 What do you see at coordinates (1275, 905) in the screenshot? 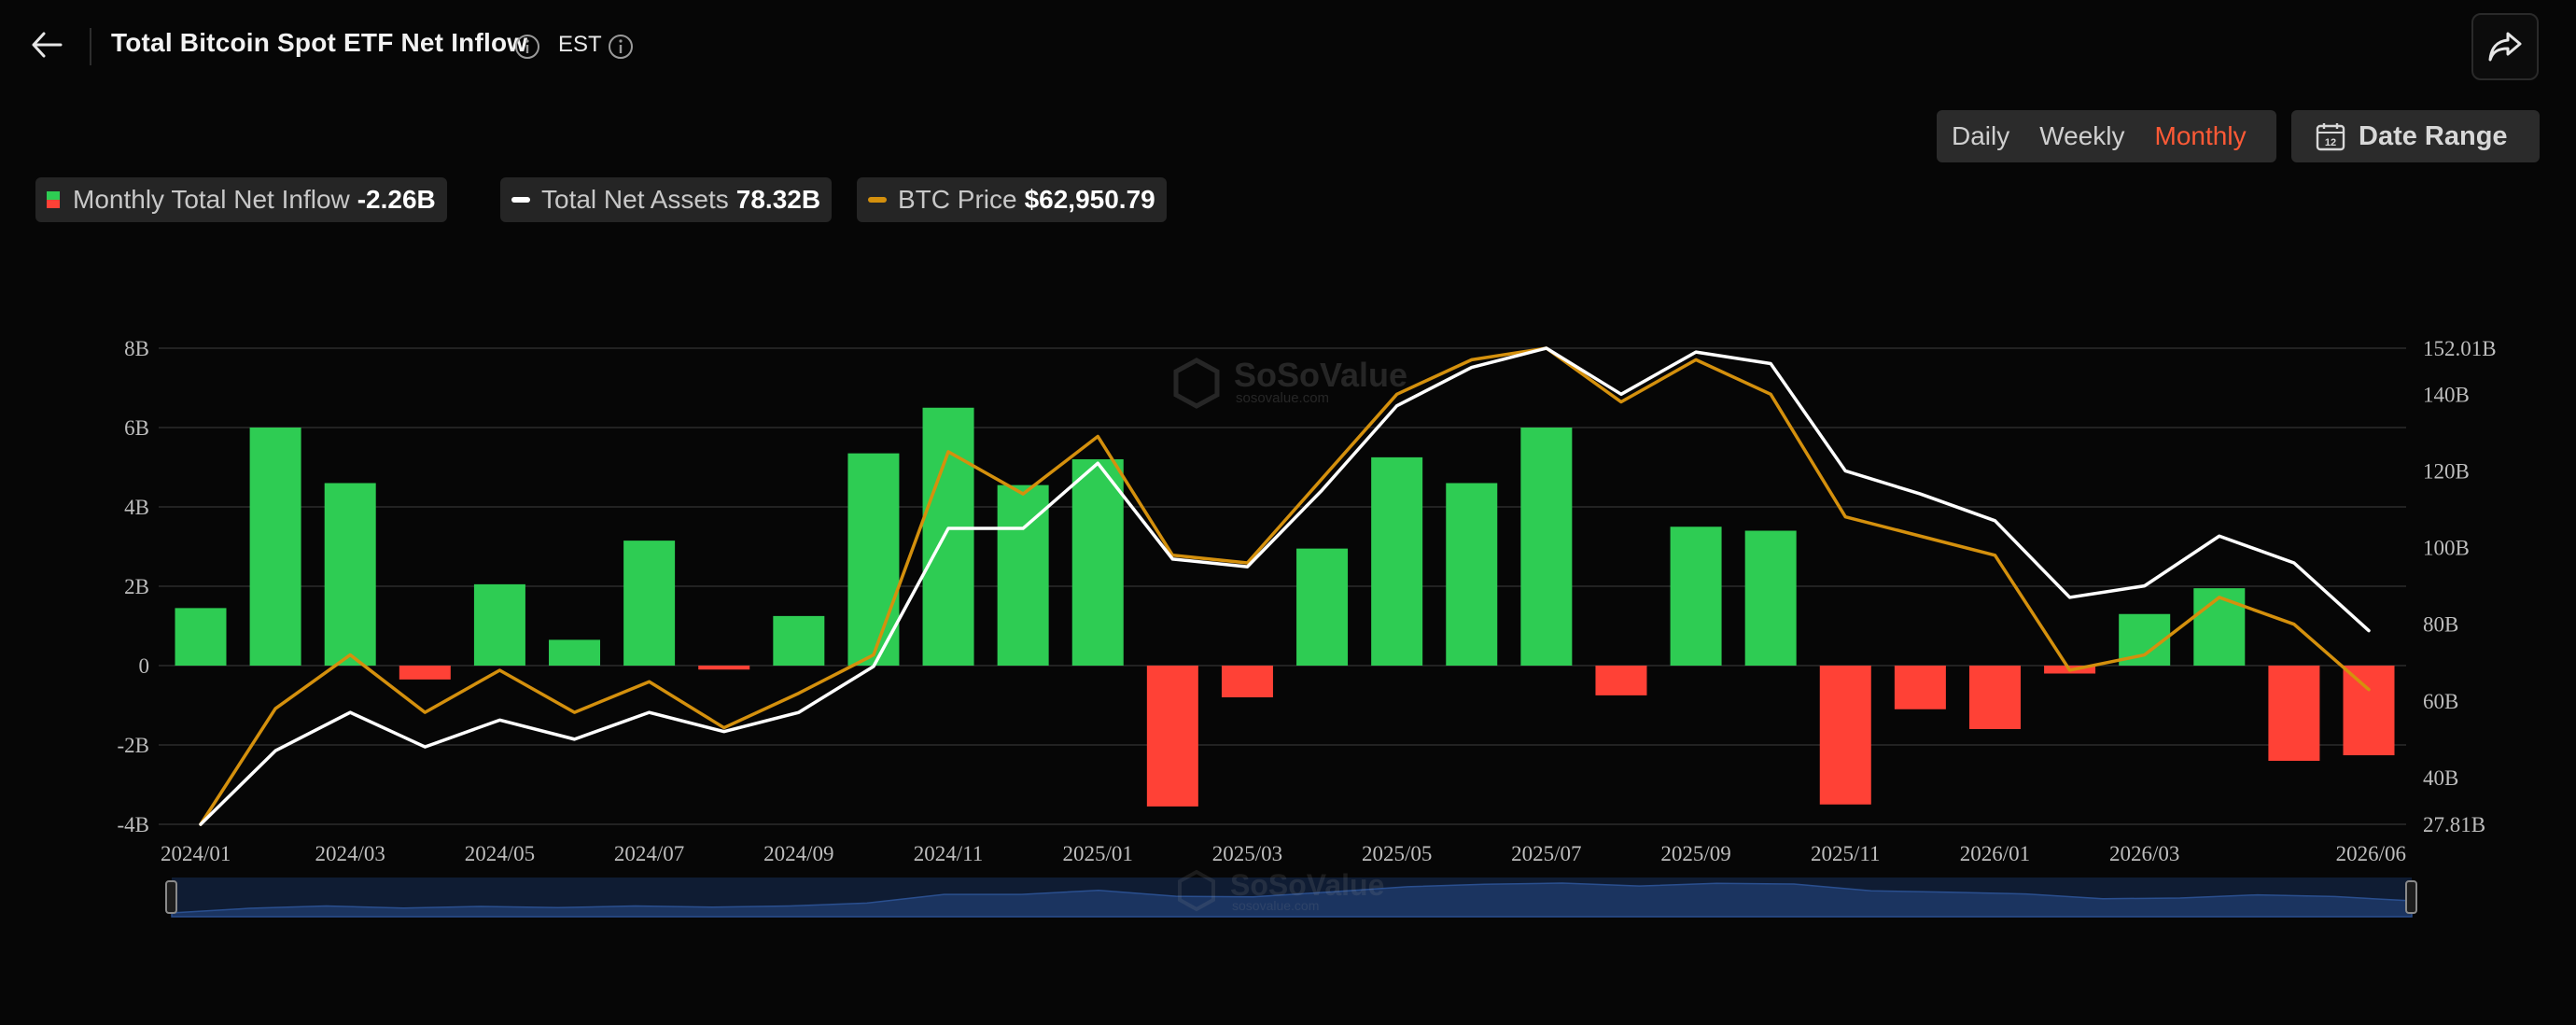
I see `navigator-watermark-url: sosovalue.com` at bounding box center [1275, 905].